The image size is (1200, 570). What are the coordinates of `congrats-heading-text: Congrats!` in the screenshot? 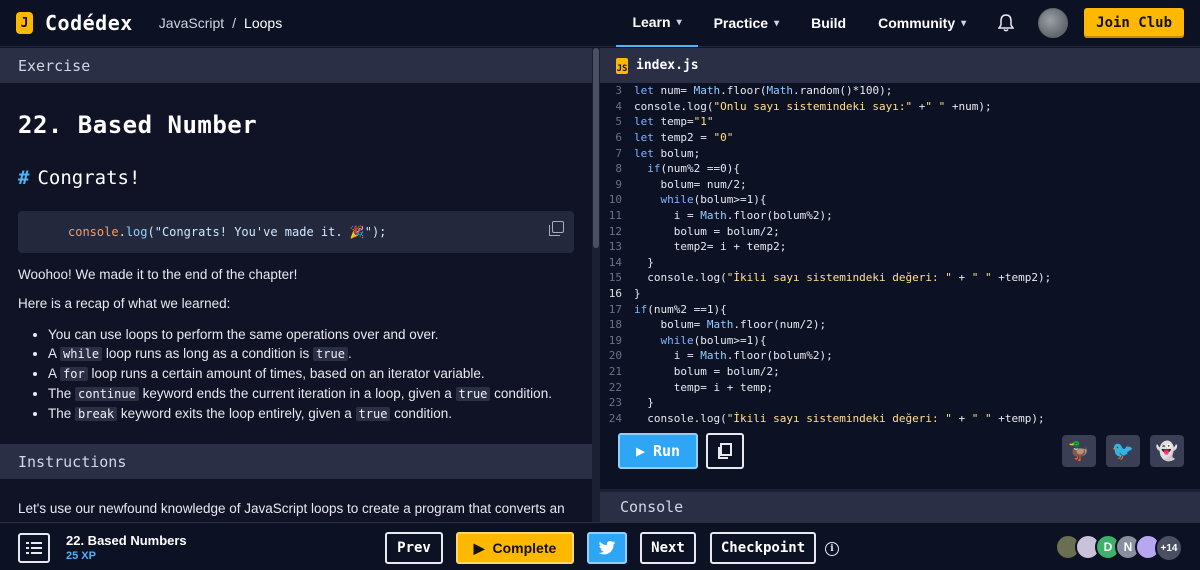 It's located at (89, 178).